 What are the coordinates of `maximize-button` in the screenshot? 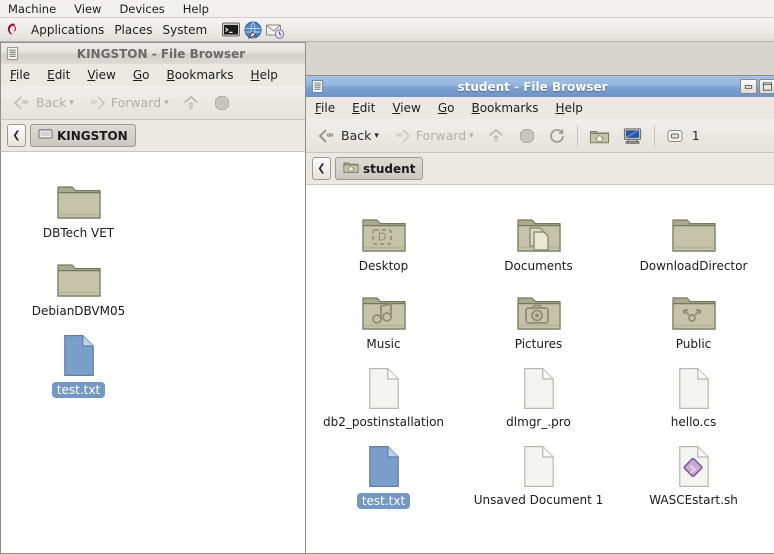 It's located at (766, 86).